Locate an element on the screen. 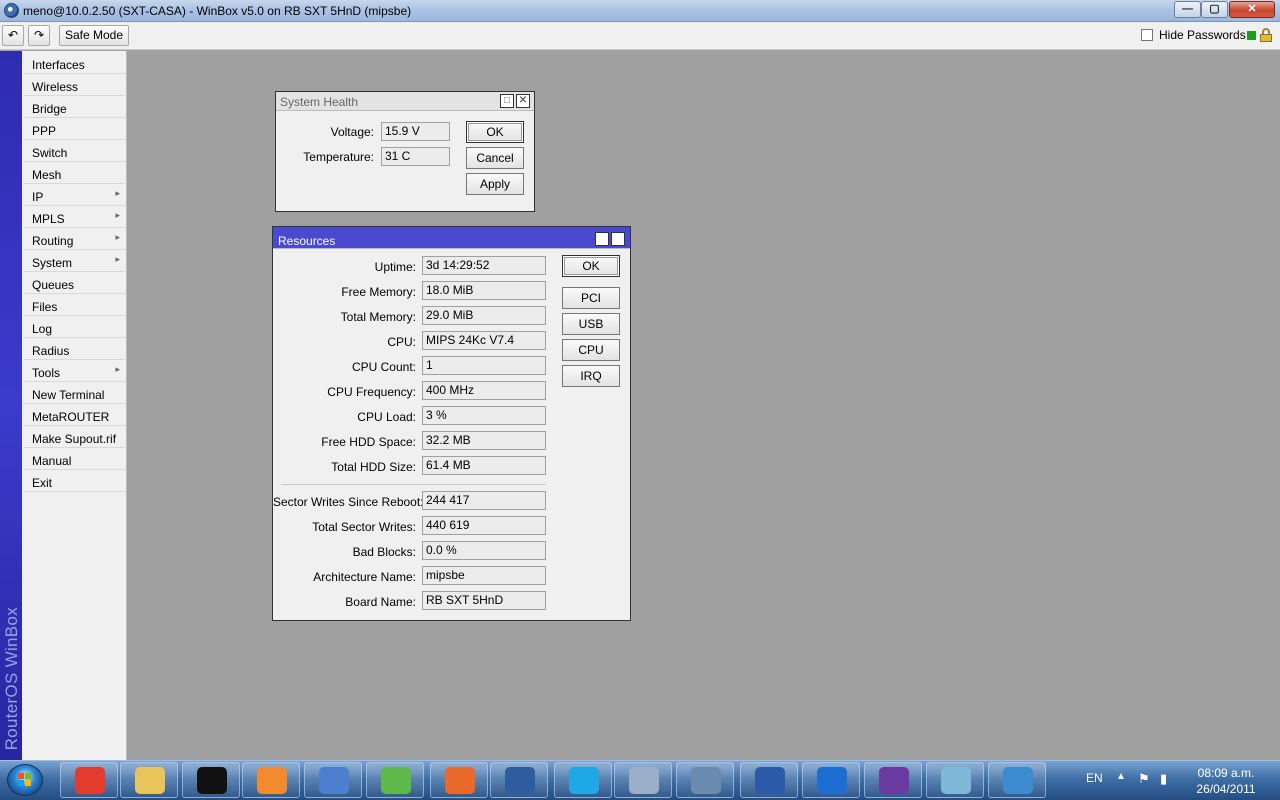 The image size is (1280, 800). network-icon is located at coordinates (334, 780).